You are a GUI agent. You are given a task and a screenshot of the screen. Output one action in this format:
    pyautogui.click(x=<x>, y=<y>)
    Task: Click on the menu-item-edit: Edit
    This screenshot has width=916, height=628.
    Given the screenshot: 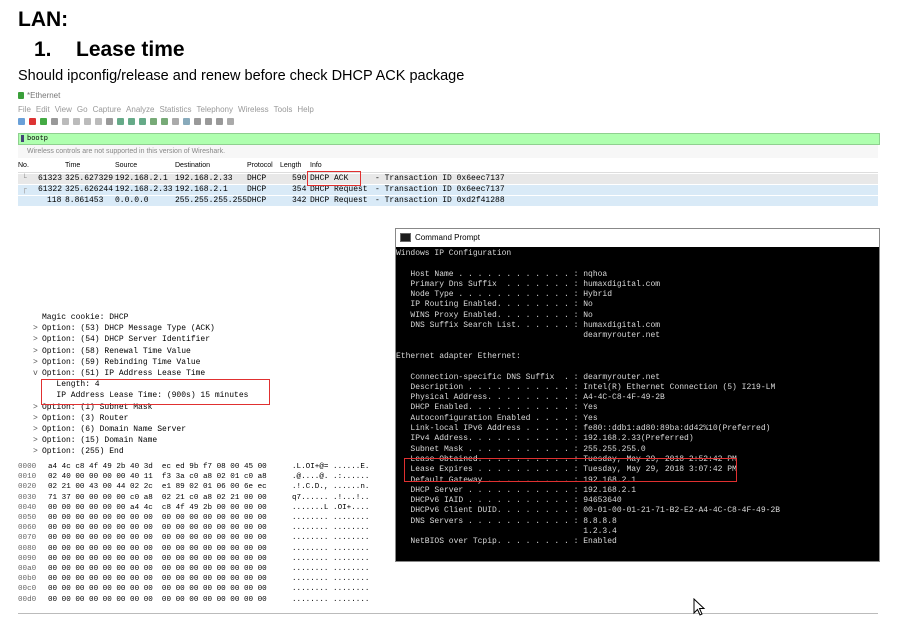 What is the action you would take?
    pyautogui.click(x=43, y=109)
    